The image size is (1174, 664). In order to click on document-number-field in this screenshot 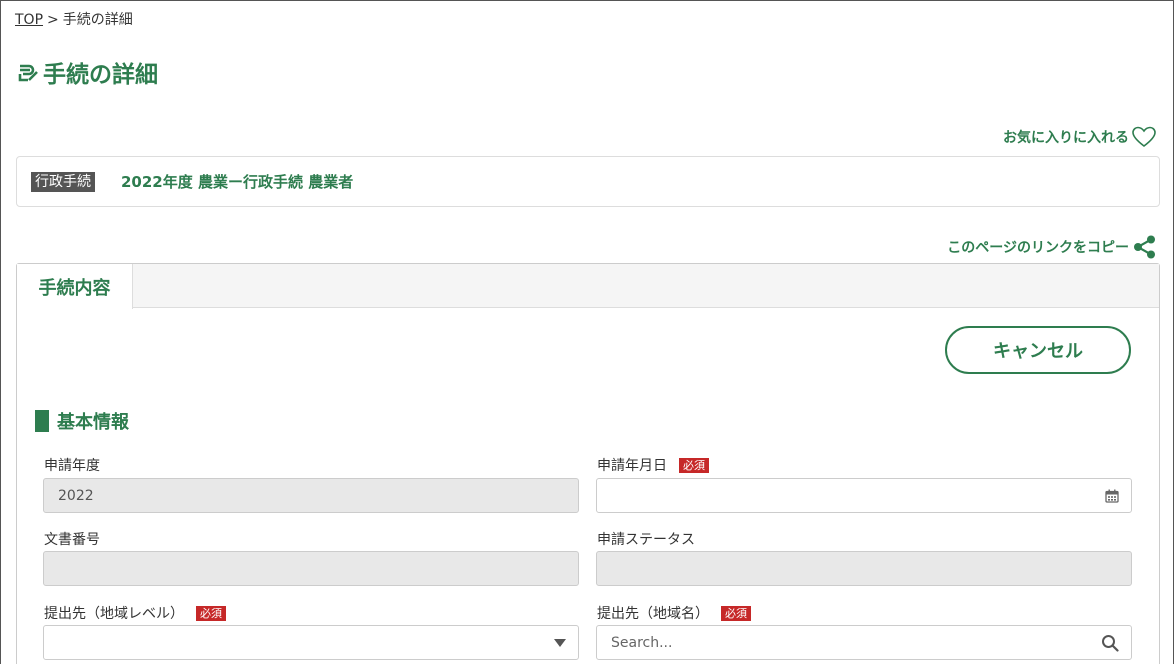, I will do `click(311, 568)`.